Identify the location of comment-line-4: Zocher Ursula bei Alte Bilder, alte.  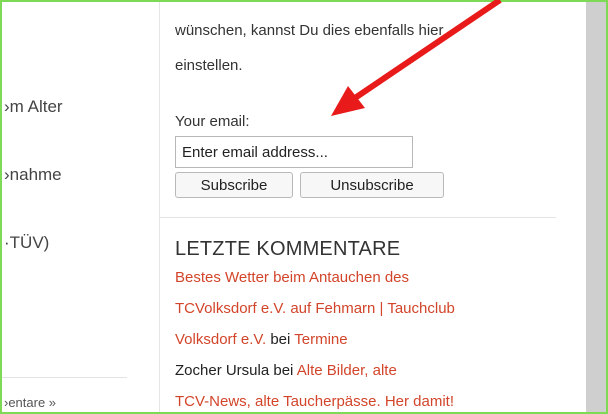
(286, 370).